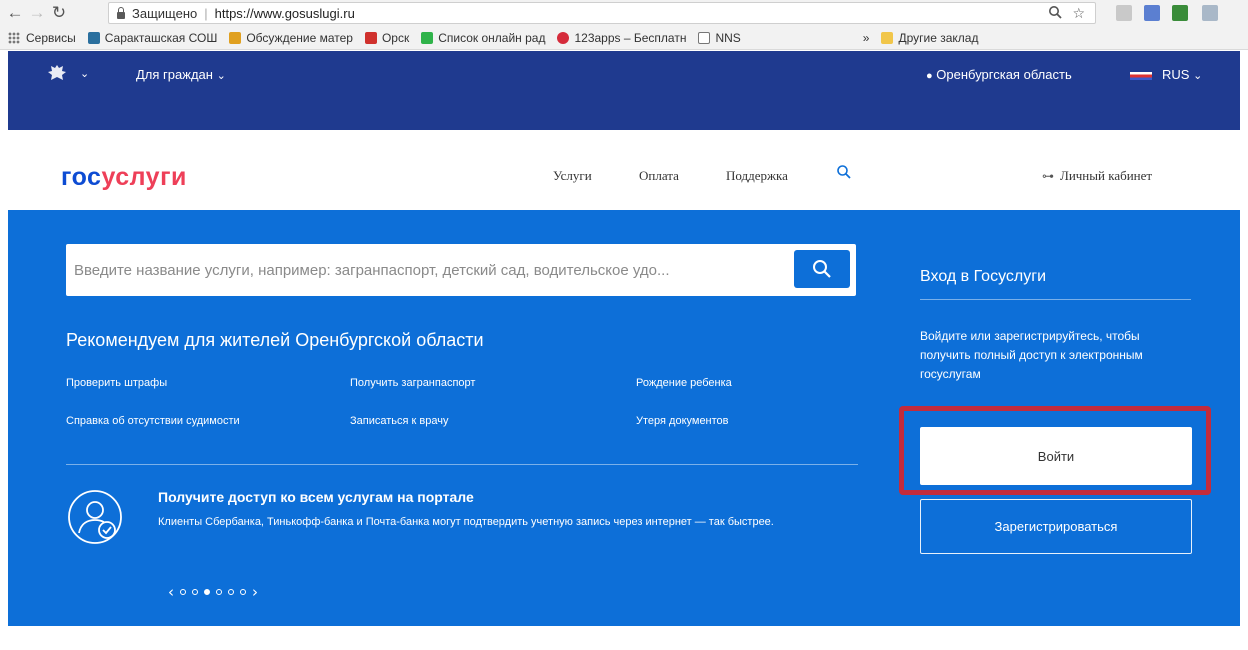  Describe the element at coordinates (255, 592) in the screenshot. I see `chevron-right-icon: ›` at that location.